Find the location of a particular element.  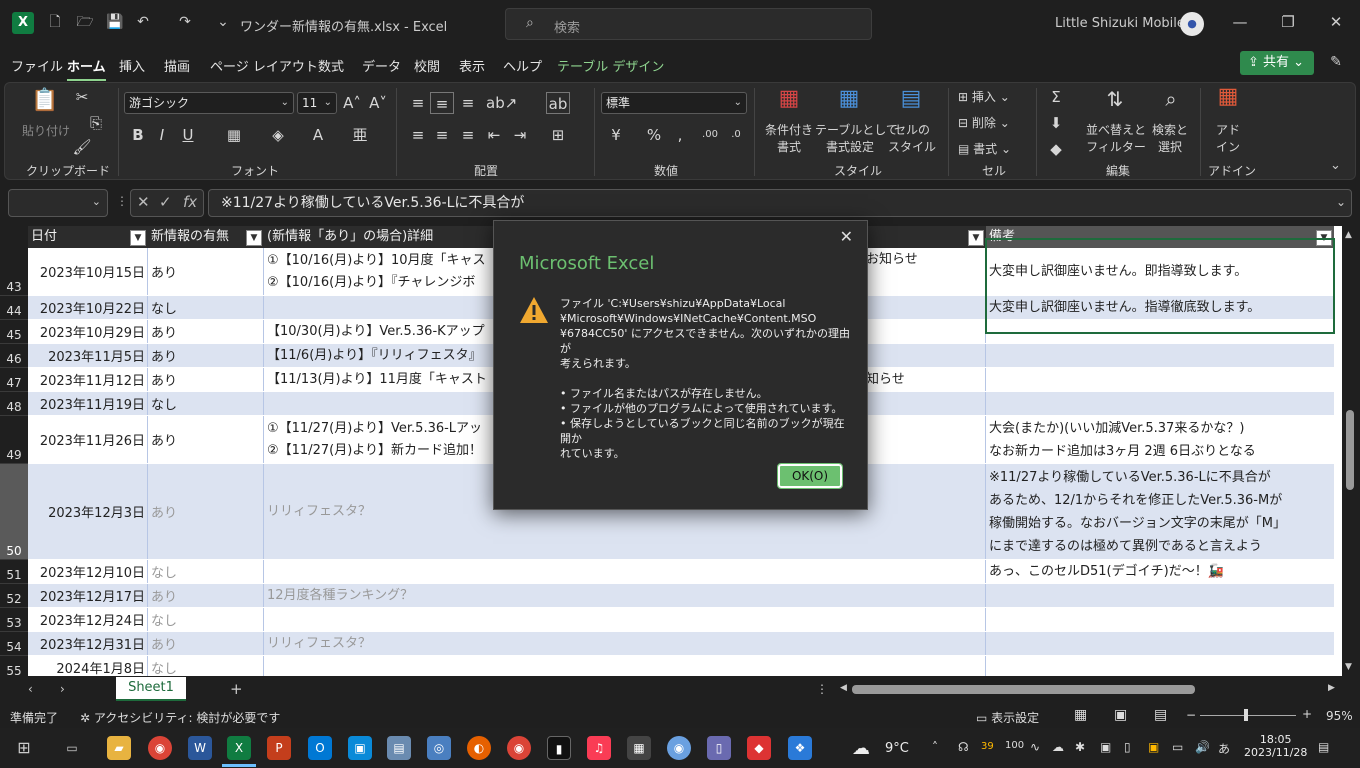

underline-icon: U is located at coordinates (188, 135).